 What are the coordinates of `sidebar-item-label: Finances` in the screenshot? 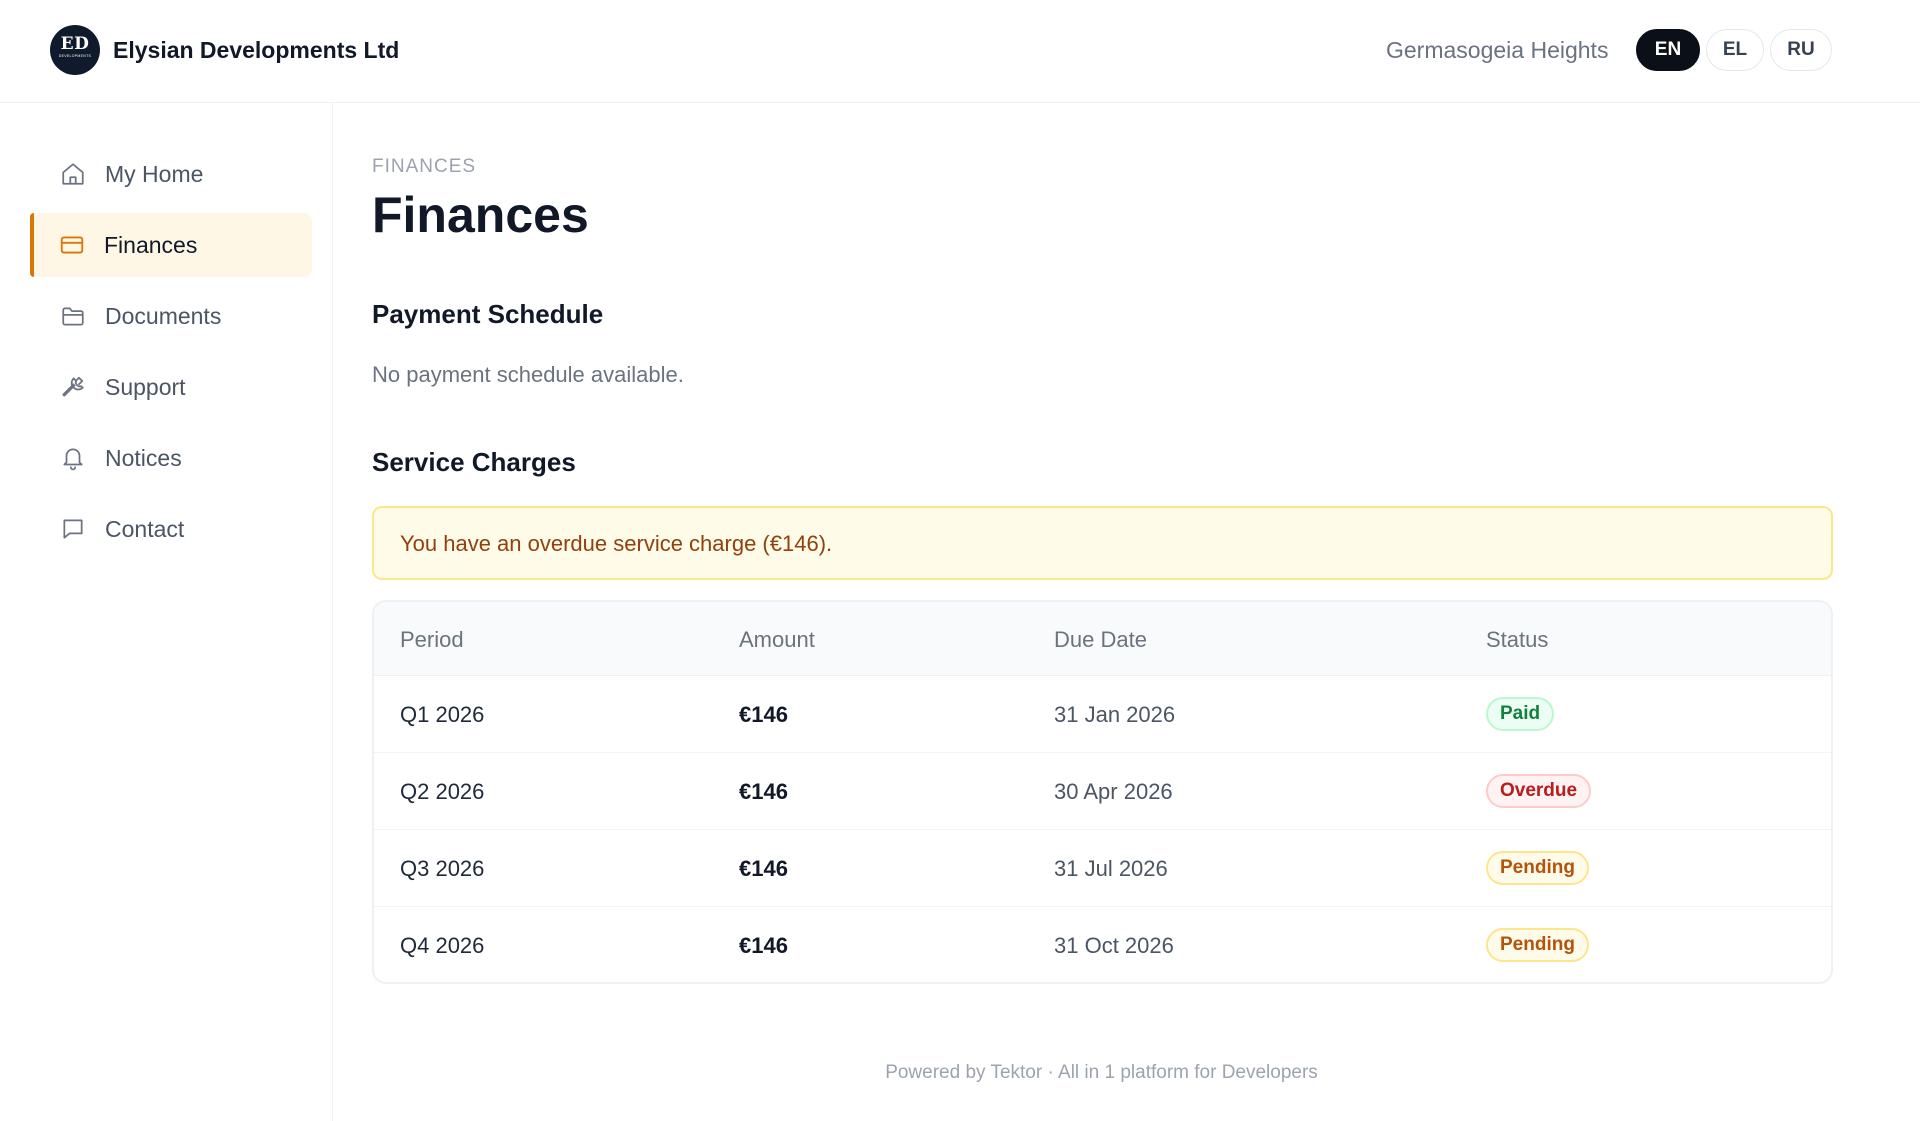 It's located at (151, 245).